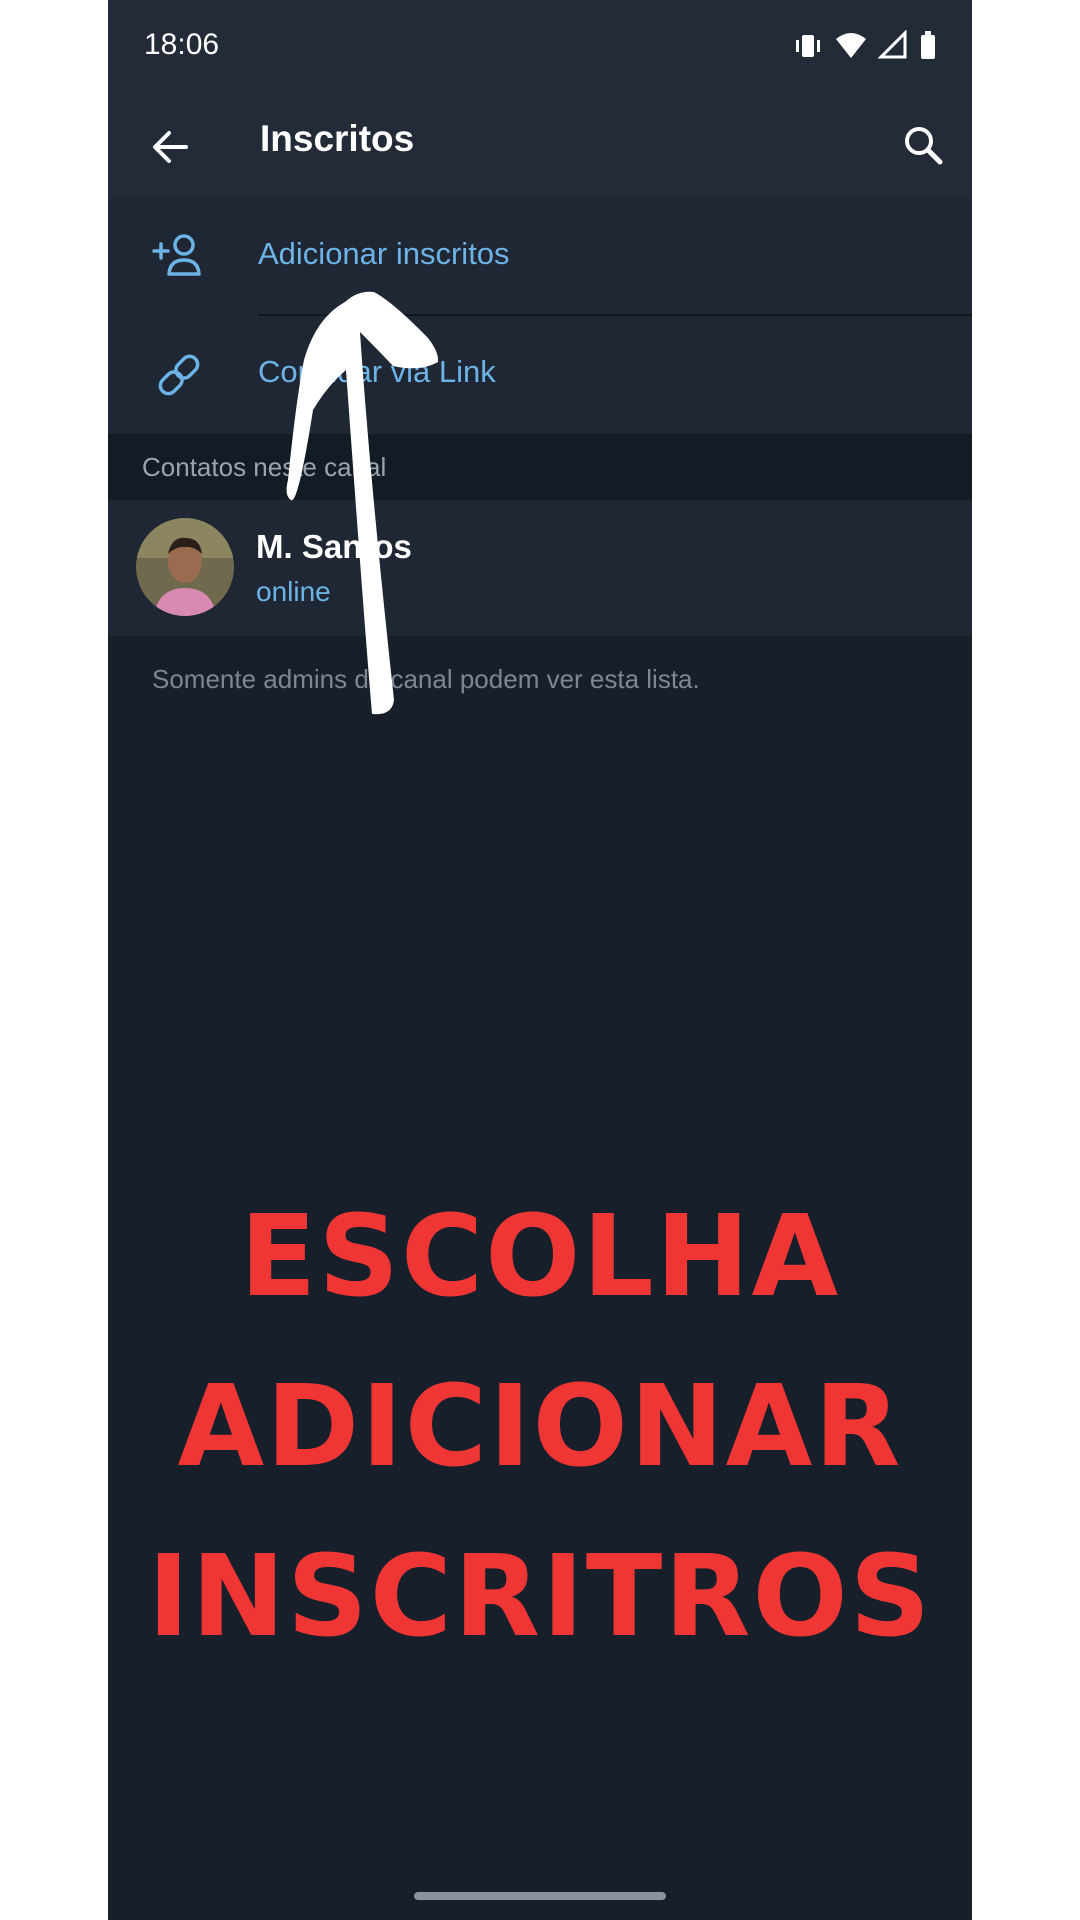 The height and width of the screenshot is (1920, 1080). Describe the element at coordinates (540, 48) in the screenshot. I see `status-bar: 18:06` at that location.